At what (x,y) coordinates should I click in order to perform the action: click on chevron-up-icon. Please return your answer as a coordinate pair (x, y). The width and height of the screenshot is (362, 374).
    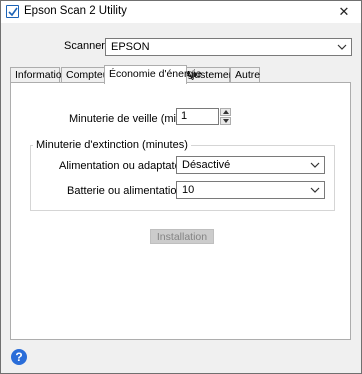
    Looking at the image, I should click on (225, 112).